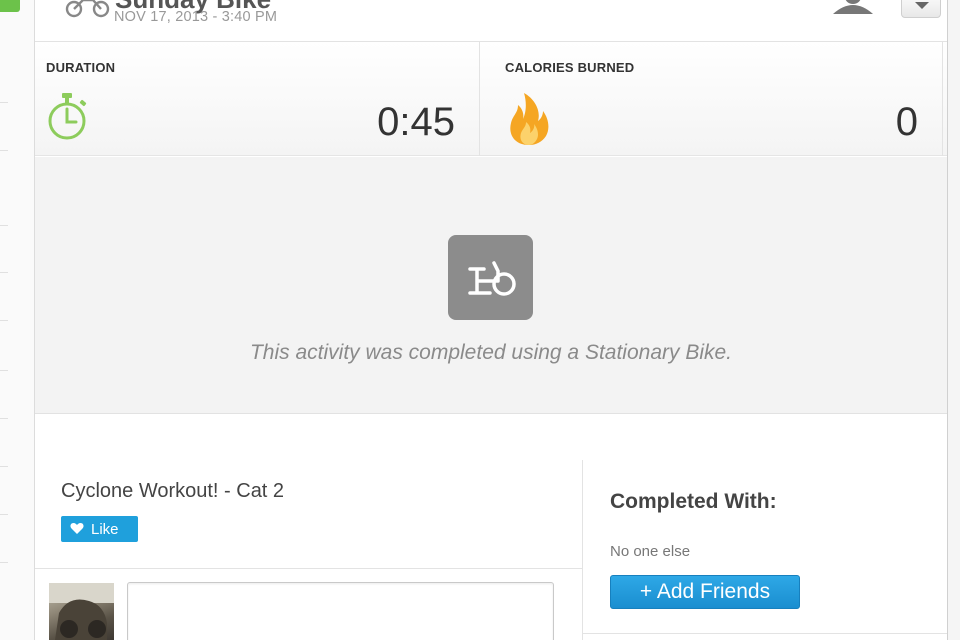 This screenshot has height=640, width=960. Describe the element at coordinates (196, 17) in the screenshot. I see `activity-date: NOV 17, 2013 - 3:40 PM` at that location.